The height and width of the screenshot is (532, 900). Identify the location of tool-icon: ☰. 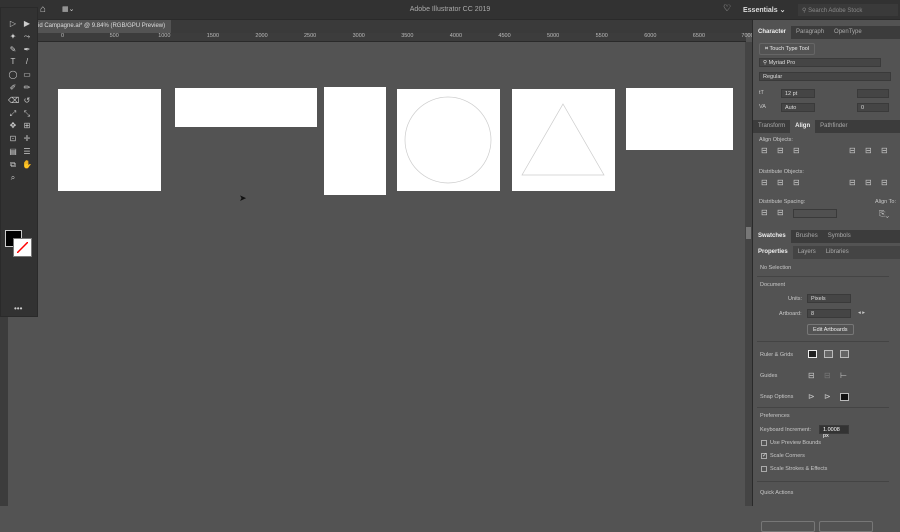
(27, 152).